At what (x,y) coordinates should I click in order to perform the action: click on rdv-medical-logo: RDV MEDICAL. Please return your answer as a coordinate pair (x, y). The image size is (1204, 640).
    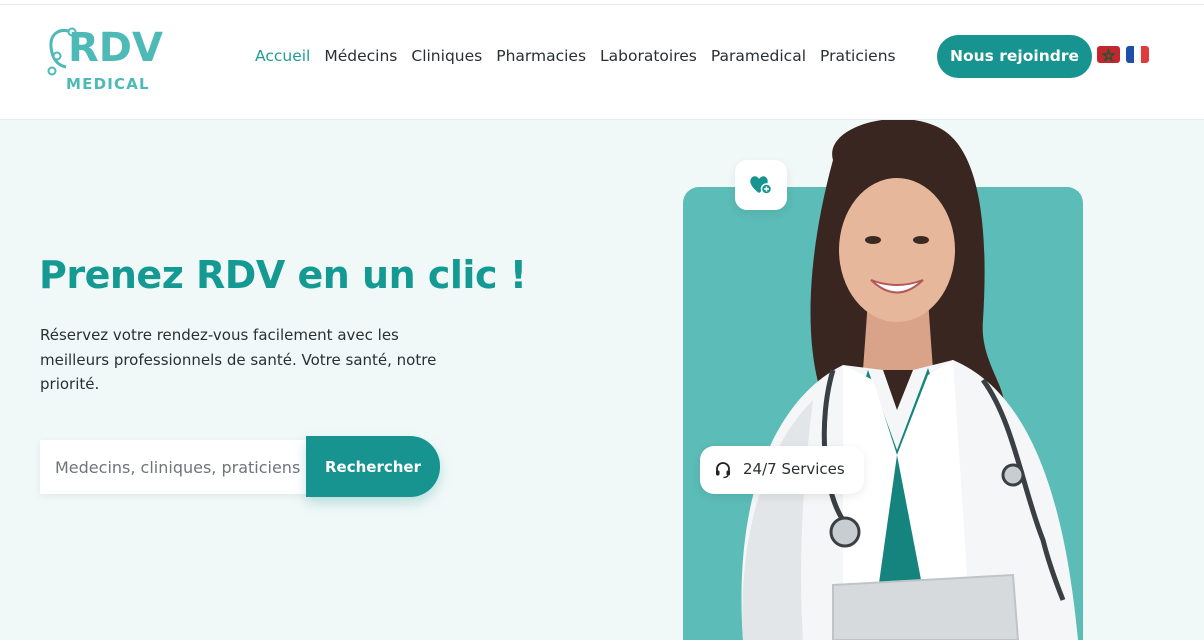
    Looking at the image, I should click on (108, 60).